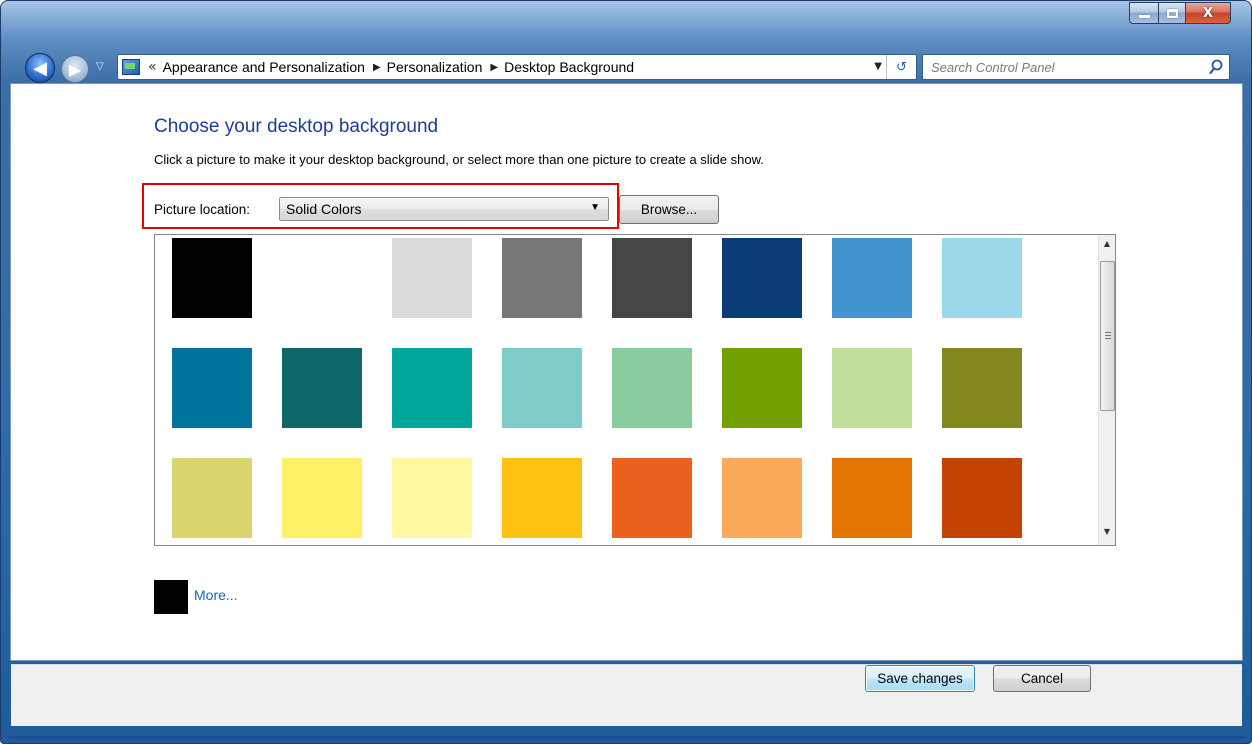 Image resolution: width=1252 pixels, height=744 pixels. What do you see at coordinates (878, 66) in the screenshot?
I see `address-dropdown-icon: ▼` at bounding box center [878, 66].